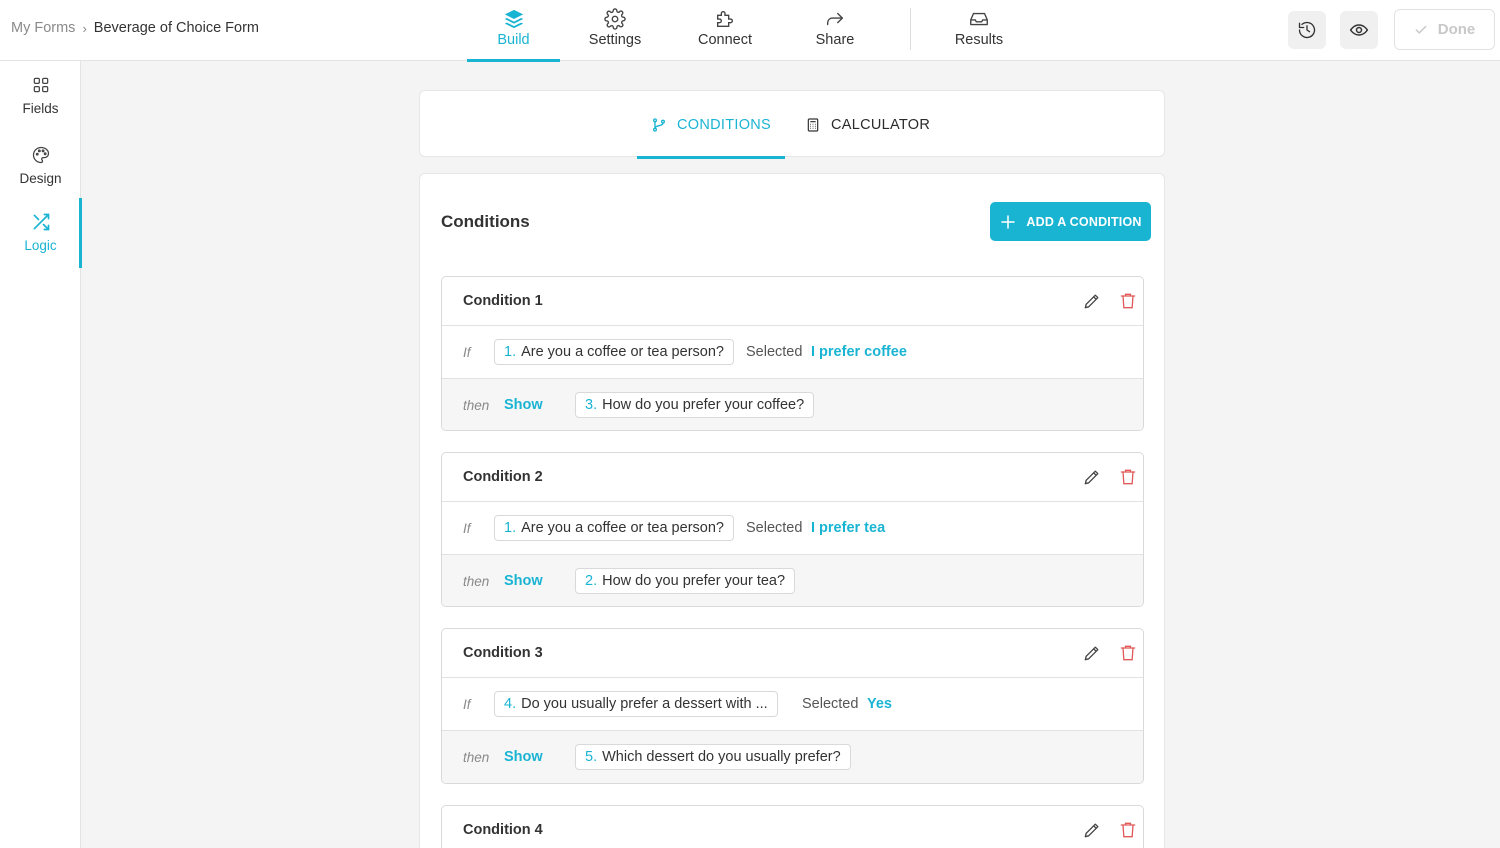  I want to click on then-question-chip: 5. Which dessert do you usually prefer?, so click(713, 757).